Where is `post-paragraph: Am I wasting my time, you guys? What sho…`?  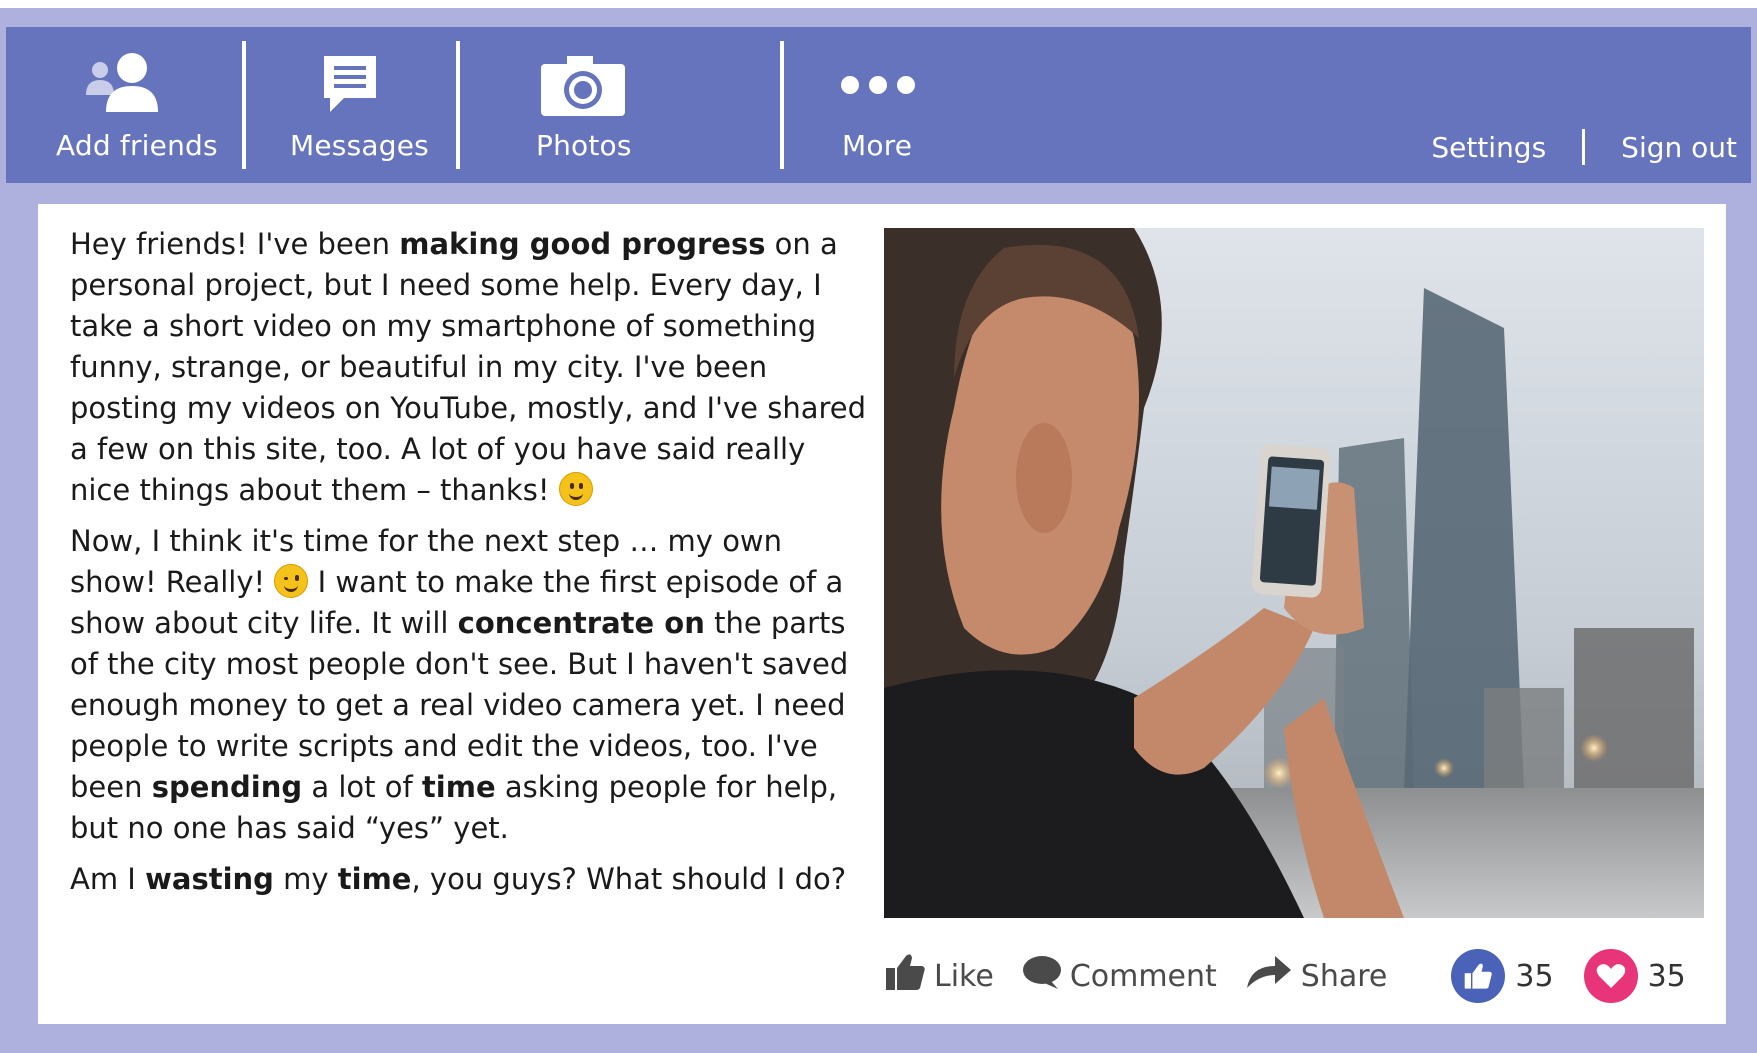
post-paragraph: Am I wasting my time, you guys? What sho… is located at coordinates (470, 879).